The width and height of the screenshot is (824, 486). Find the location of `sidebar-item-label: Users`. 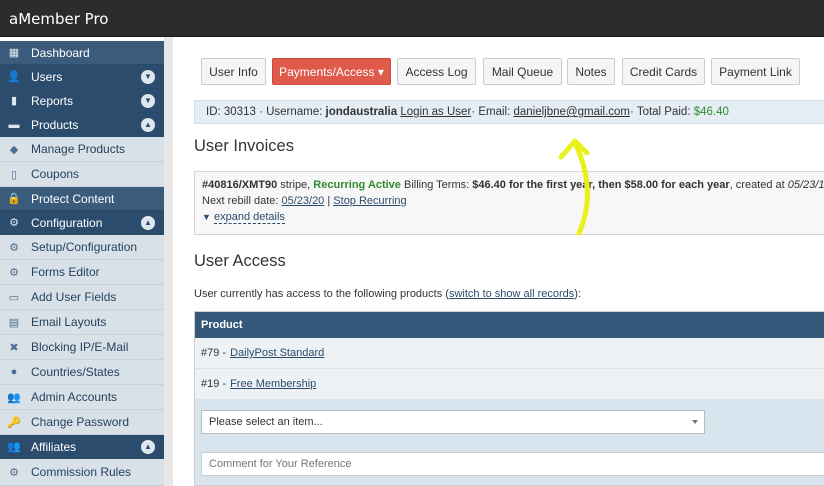

sidebar-item-label: Users is located at coordinates (47, 76).